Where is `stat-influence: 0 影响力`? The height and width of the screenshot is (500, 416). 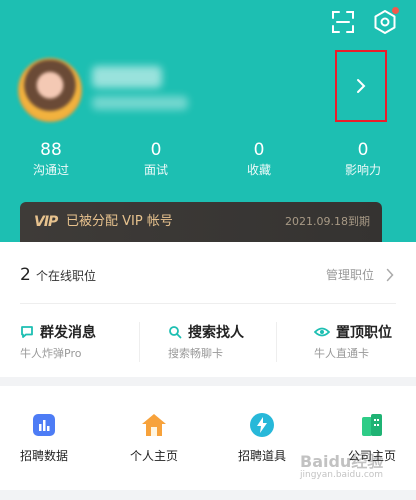
stat-influence: 0 影响力 is located at coordinates (363, 160).